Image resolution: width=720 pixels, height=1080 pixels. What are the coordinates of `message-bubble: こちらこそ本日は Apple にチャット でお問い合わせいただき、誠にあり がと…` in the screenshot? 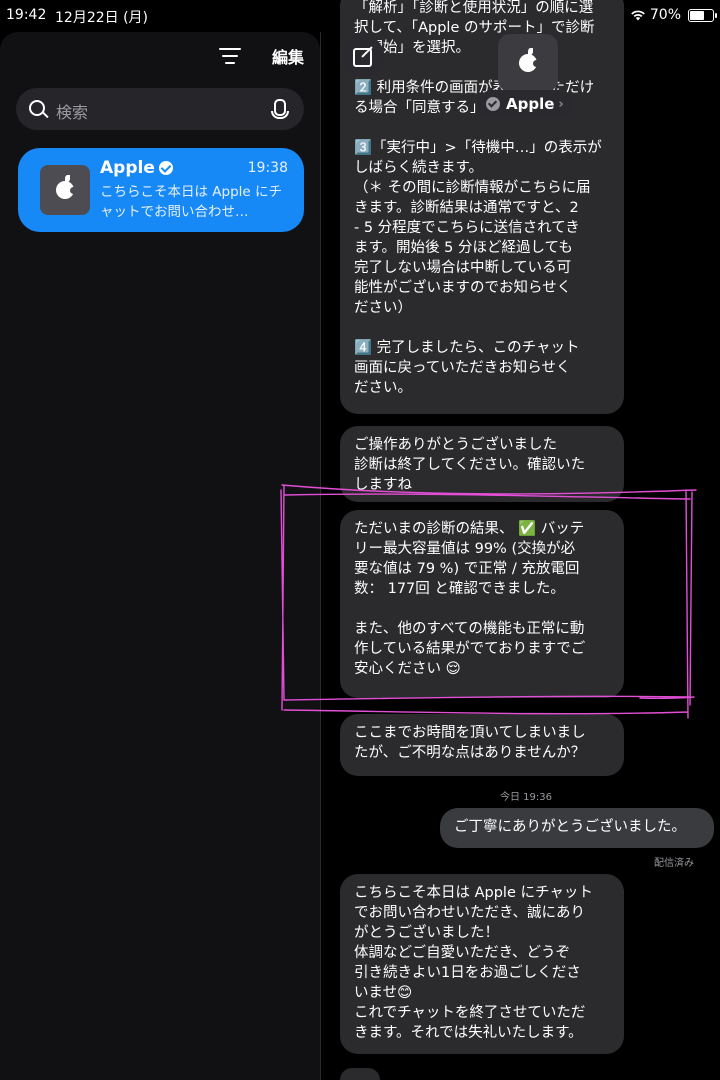 It's located at (482, 964).